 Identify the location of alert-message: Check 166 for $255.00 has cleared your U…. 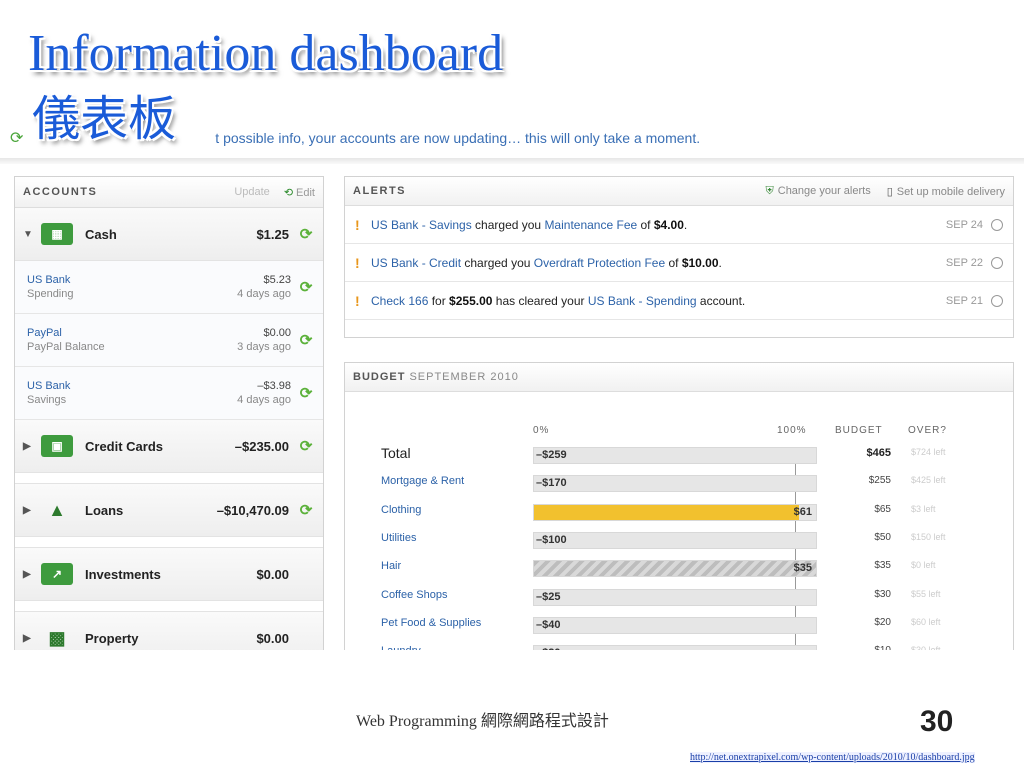
(658, 301).